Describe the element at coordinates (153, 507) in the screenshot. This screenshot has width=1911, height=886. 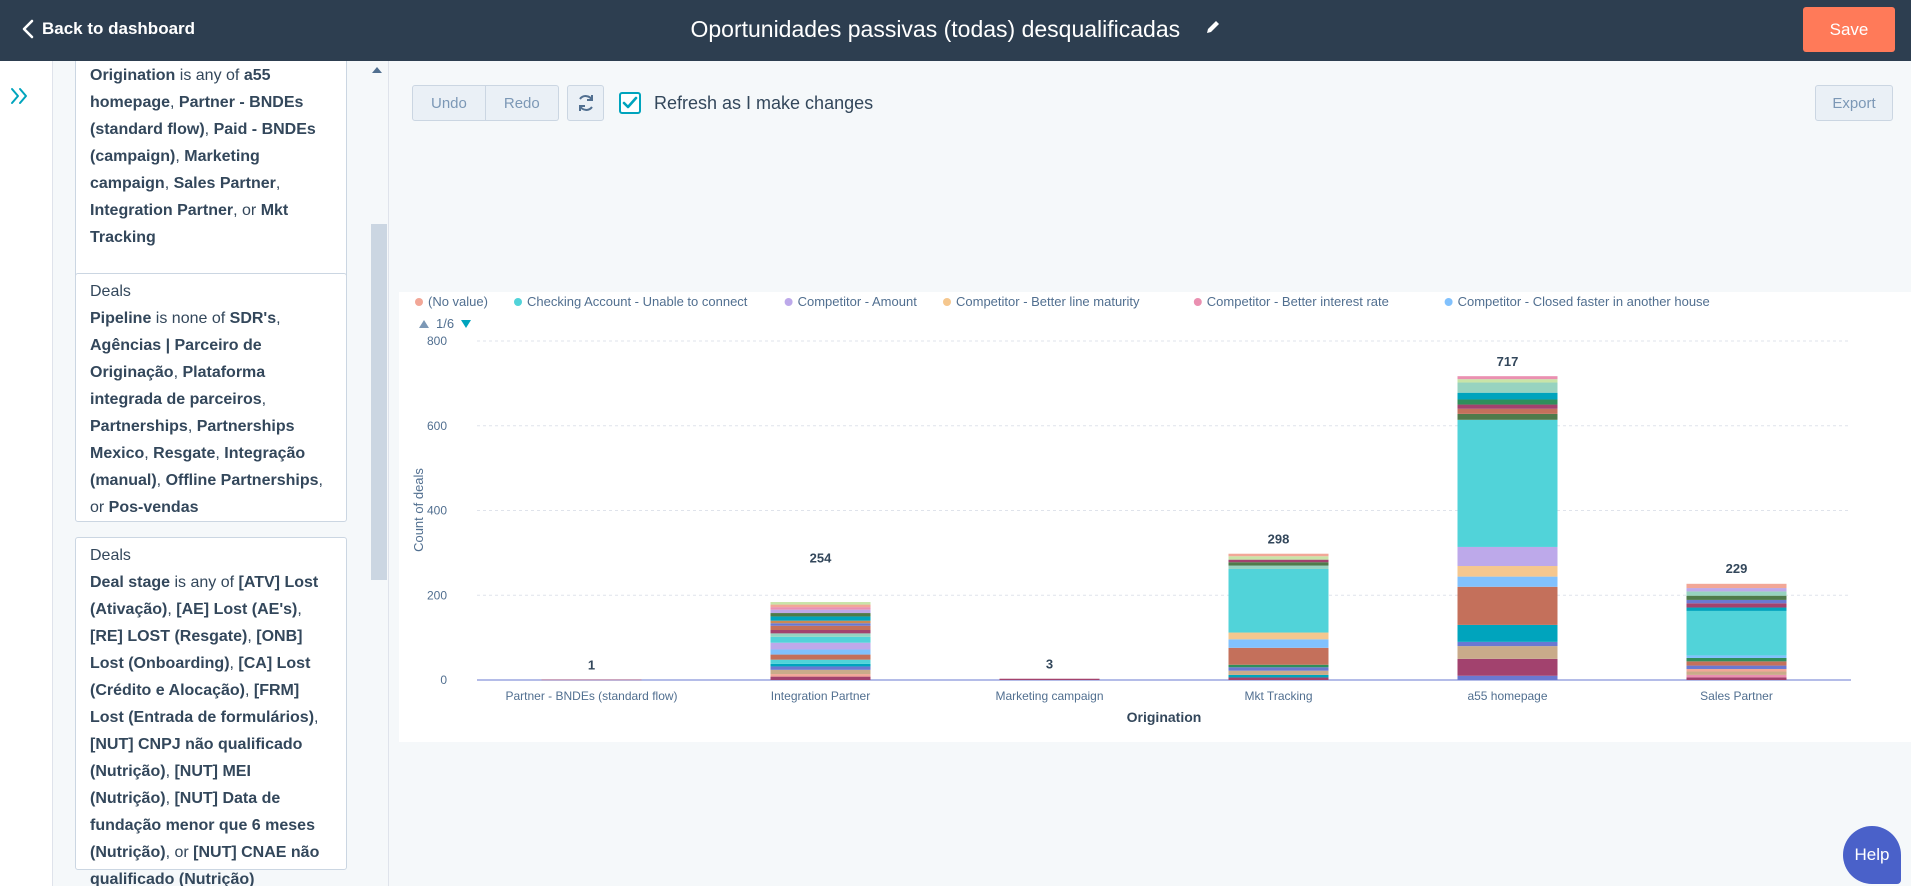
I see `filter-value: Pos-vendas` at that location.